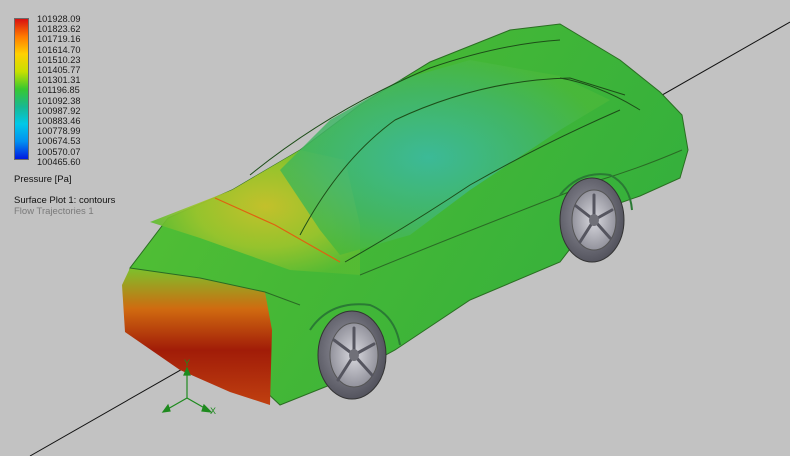 The image size is (790, 456). I want to click on legend-value: 100570.07, so click(59, 151).